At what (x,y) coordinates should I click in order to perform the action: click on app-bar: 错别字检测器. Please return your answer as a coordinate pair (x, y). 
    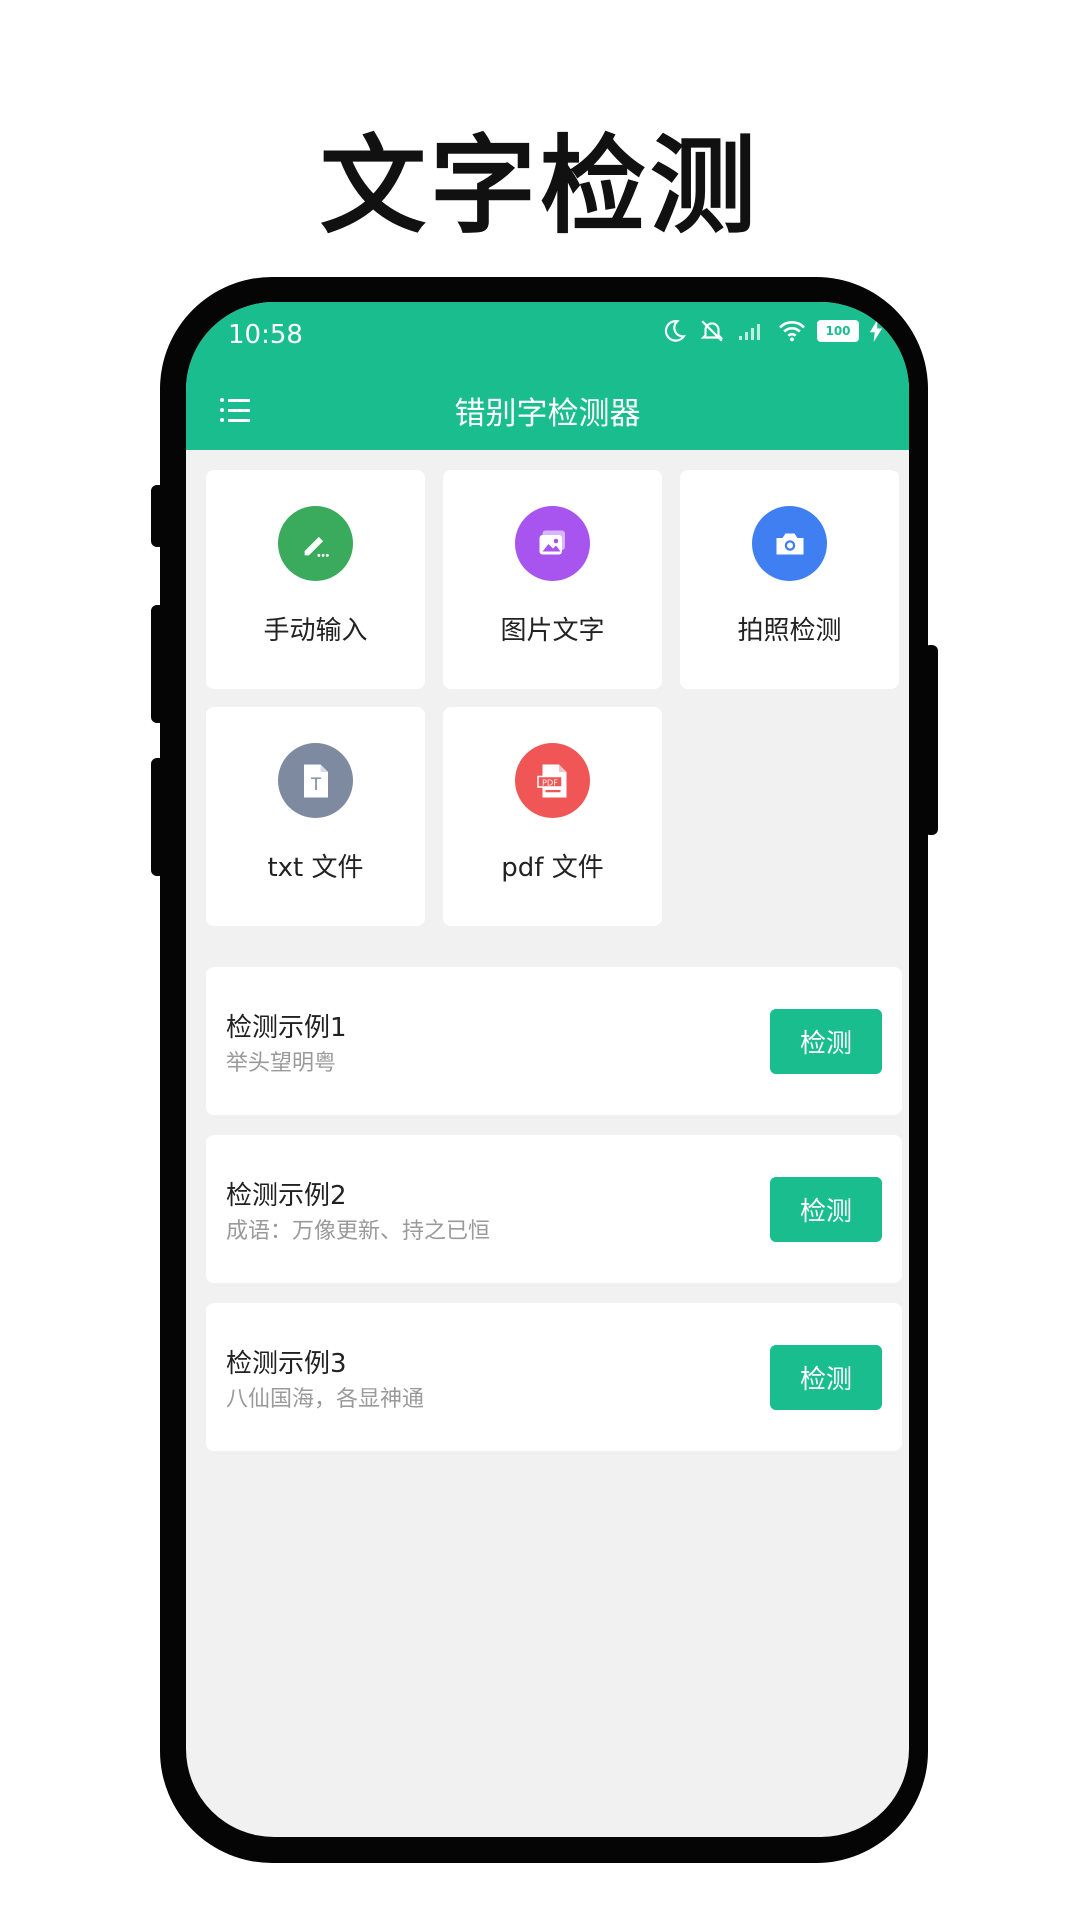
    Looking at the image, I should click on (547, 410).